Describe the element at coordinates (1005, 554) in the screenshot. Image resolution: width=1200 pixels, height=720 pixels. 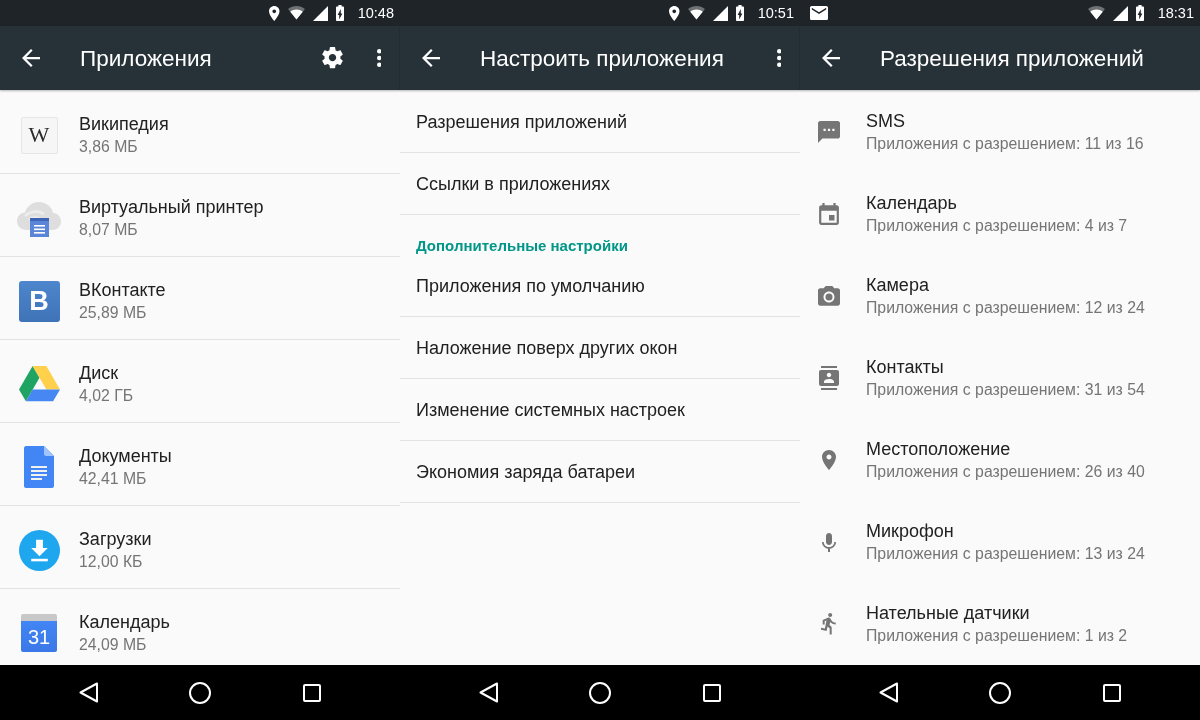
I see `permission-summary: Приложения с разрешением: 13 из 24` at that location.